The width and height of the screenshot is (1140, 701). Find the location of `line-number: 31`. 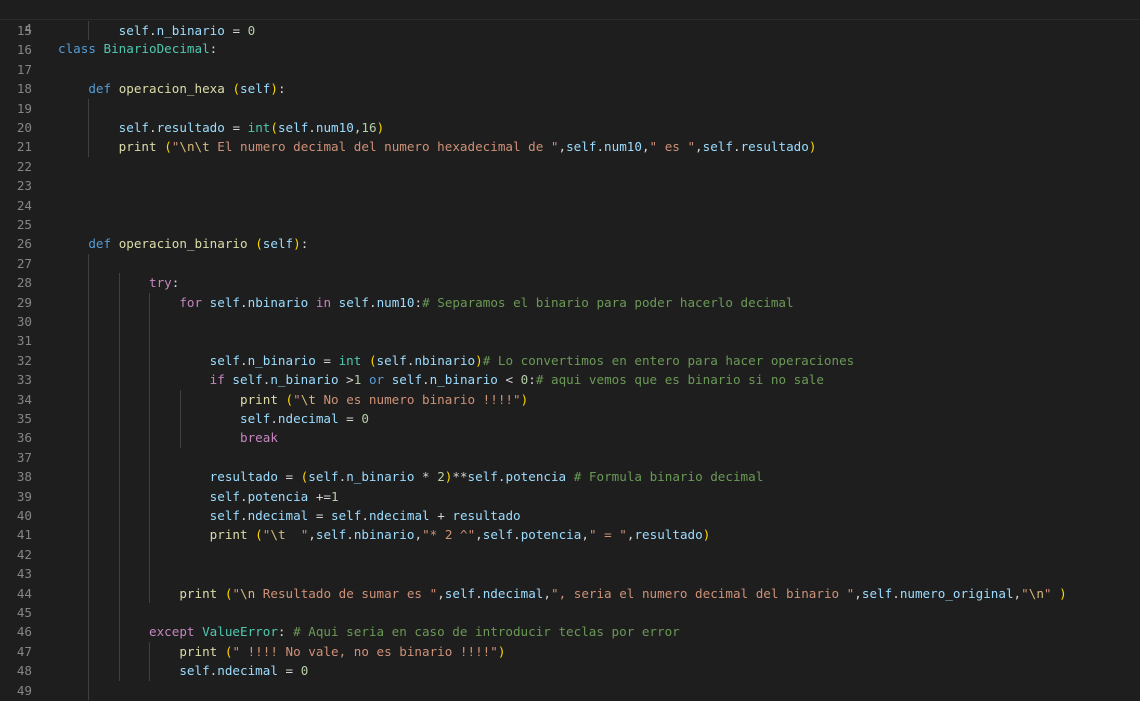

line-number: 31 is located at coordinates (24, 341).